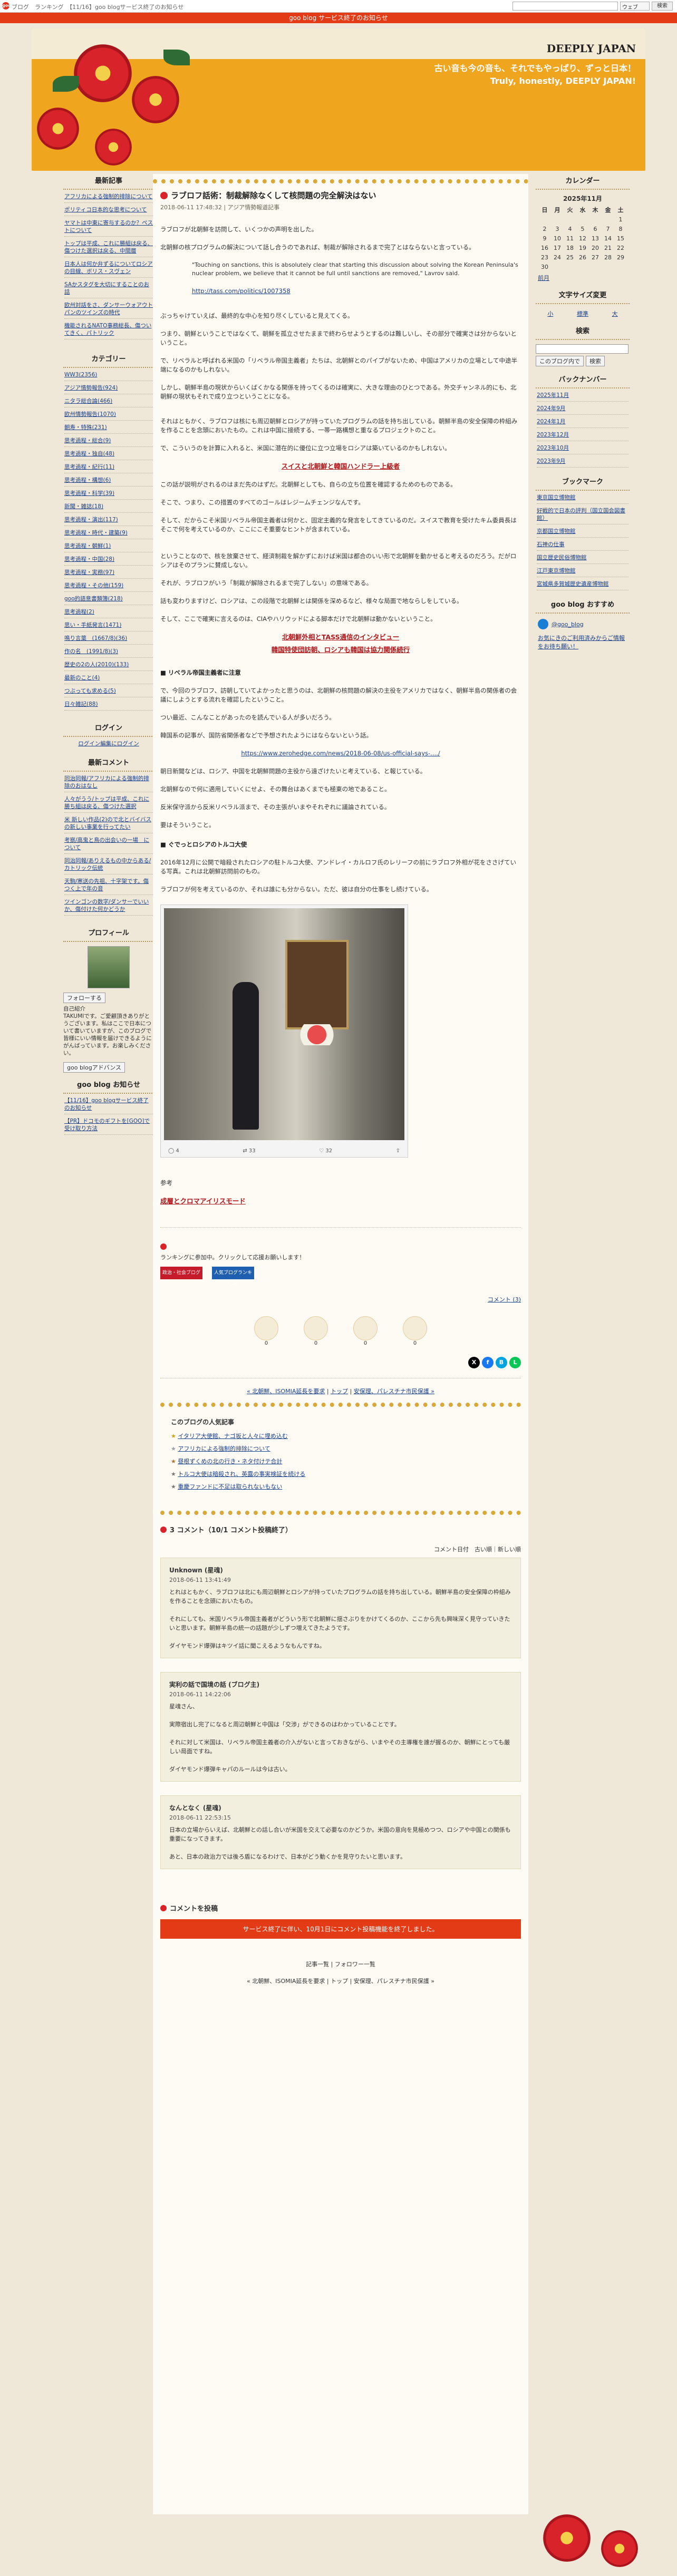 This screenshot has height=2576, width=677. I want to click on calendar-day: 3, so click(558, 229).